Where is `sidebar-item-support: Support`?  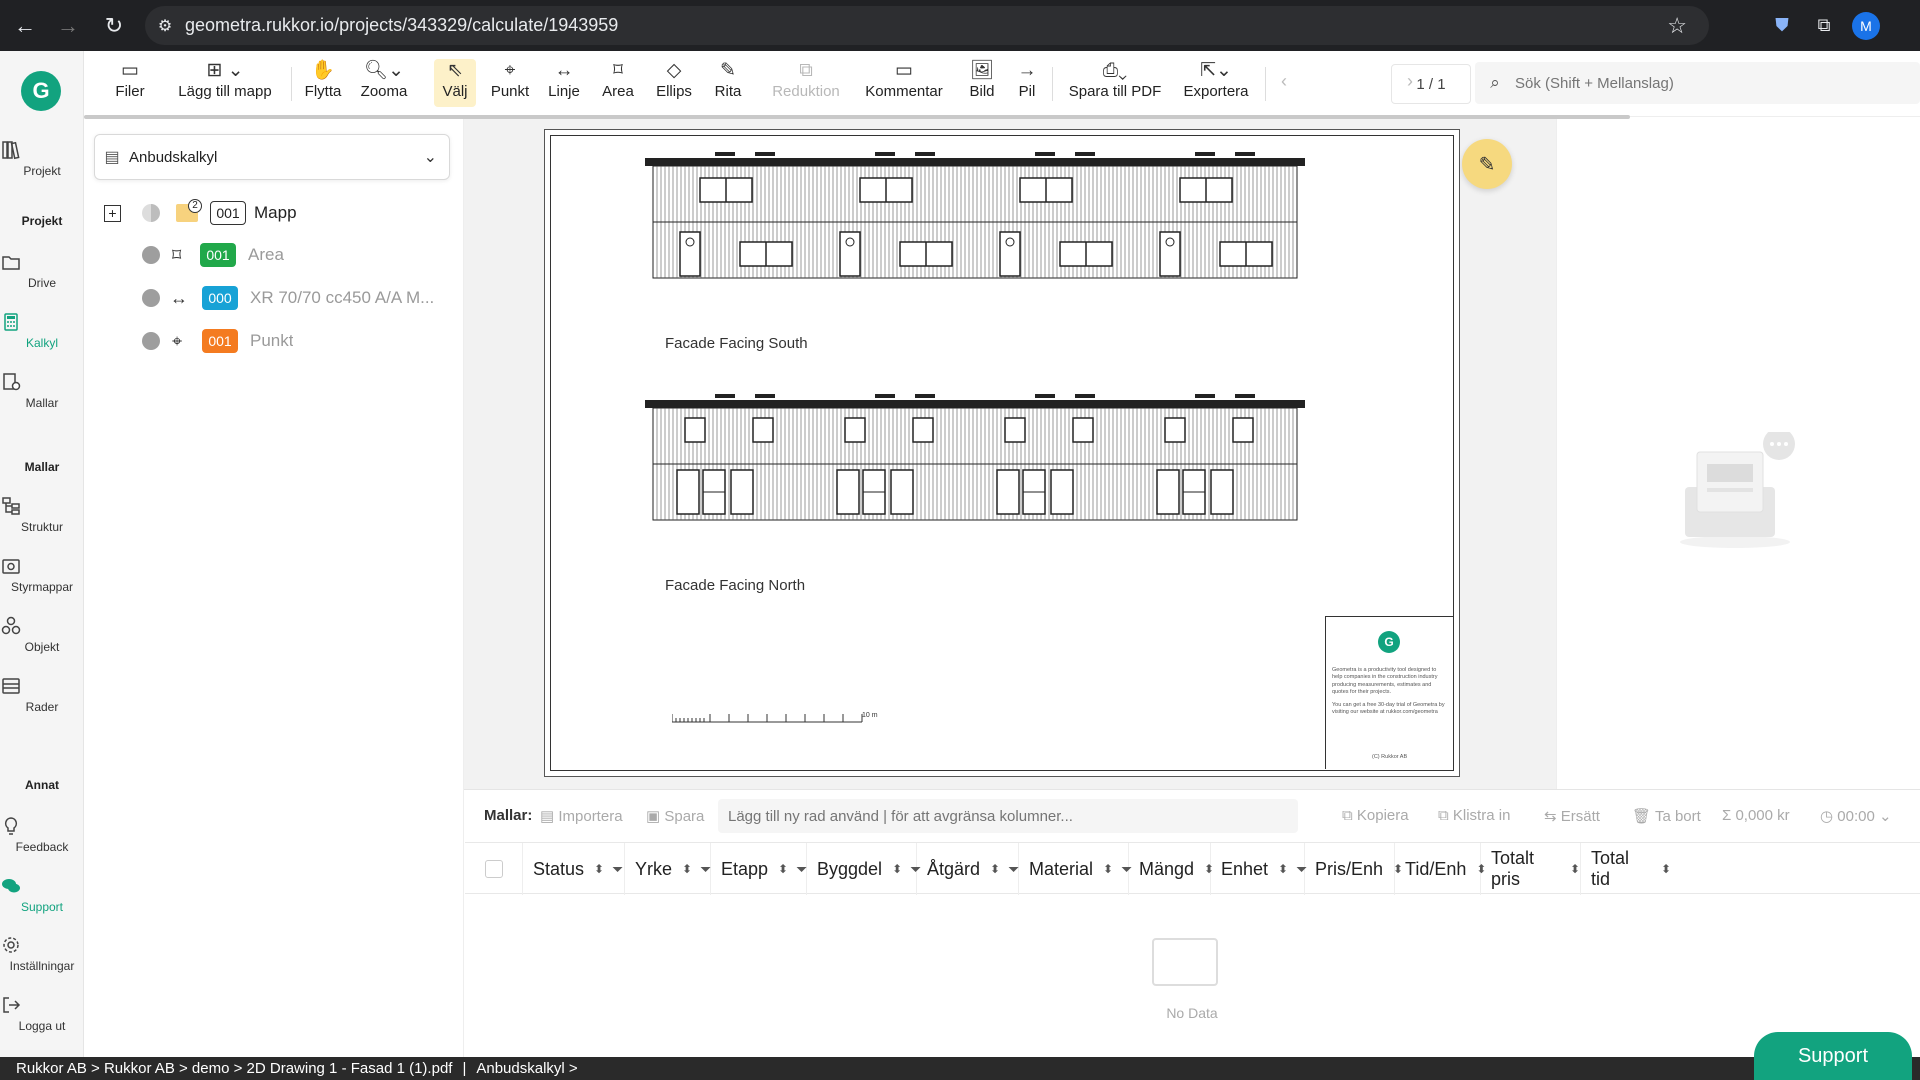
sidebar-item-support: Support is located at coordinates (42, 894).